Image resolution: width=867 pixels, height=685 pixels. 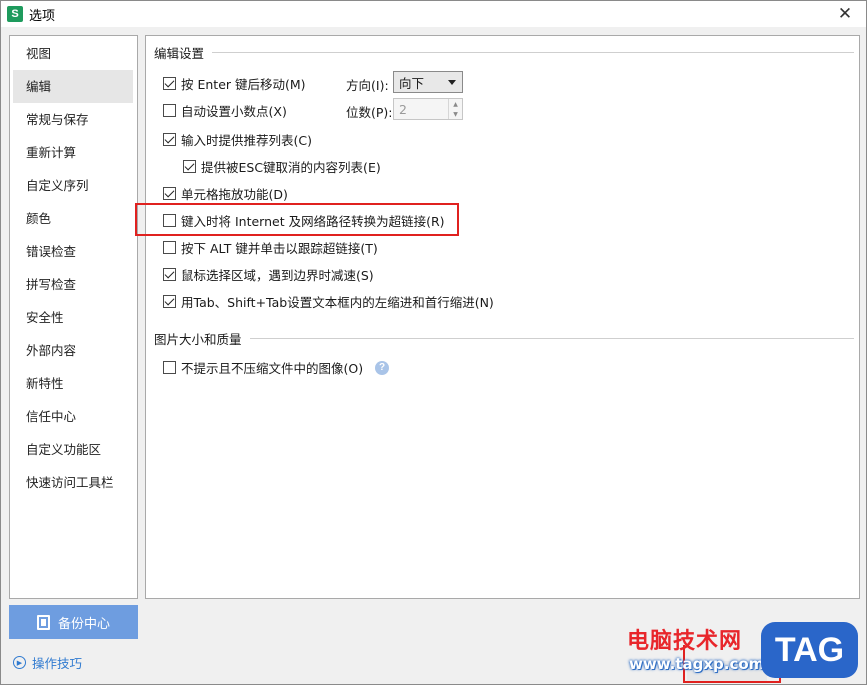 I want to click on sidebar-item-security: 安全性, so click(x=73, y=317).